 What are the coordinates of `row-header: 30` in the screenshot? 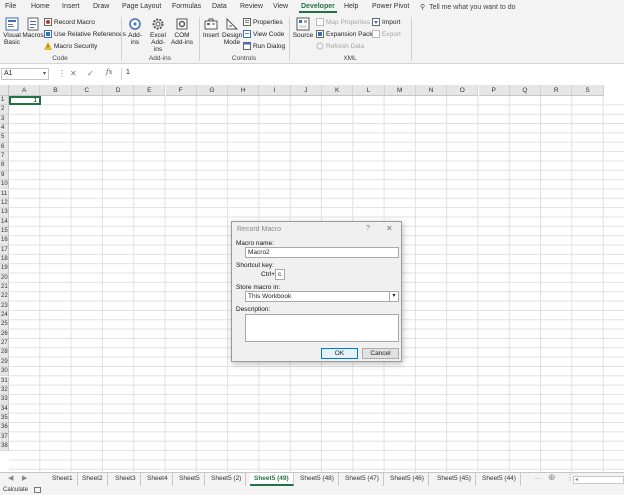 It's located at (4, 372).